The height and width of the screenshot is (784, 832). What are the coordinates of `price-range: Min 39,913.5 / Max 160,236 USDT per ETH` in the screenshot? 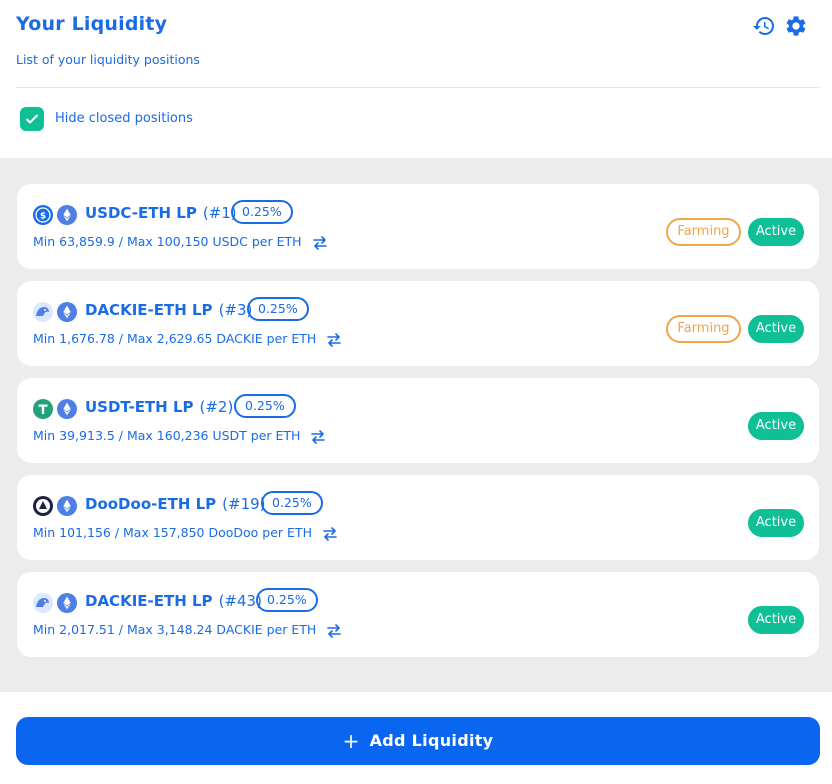 It's located at (179, 436).